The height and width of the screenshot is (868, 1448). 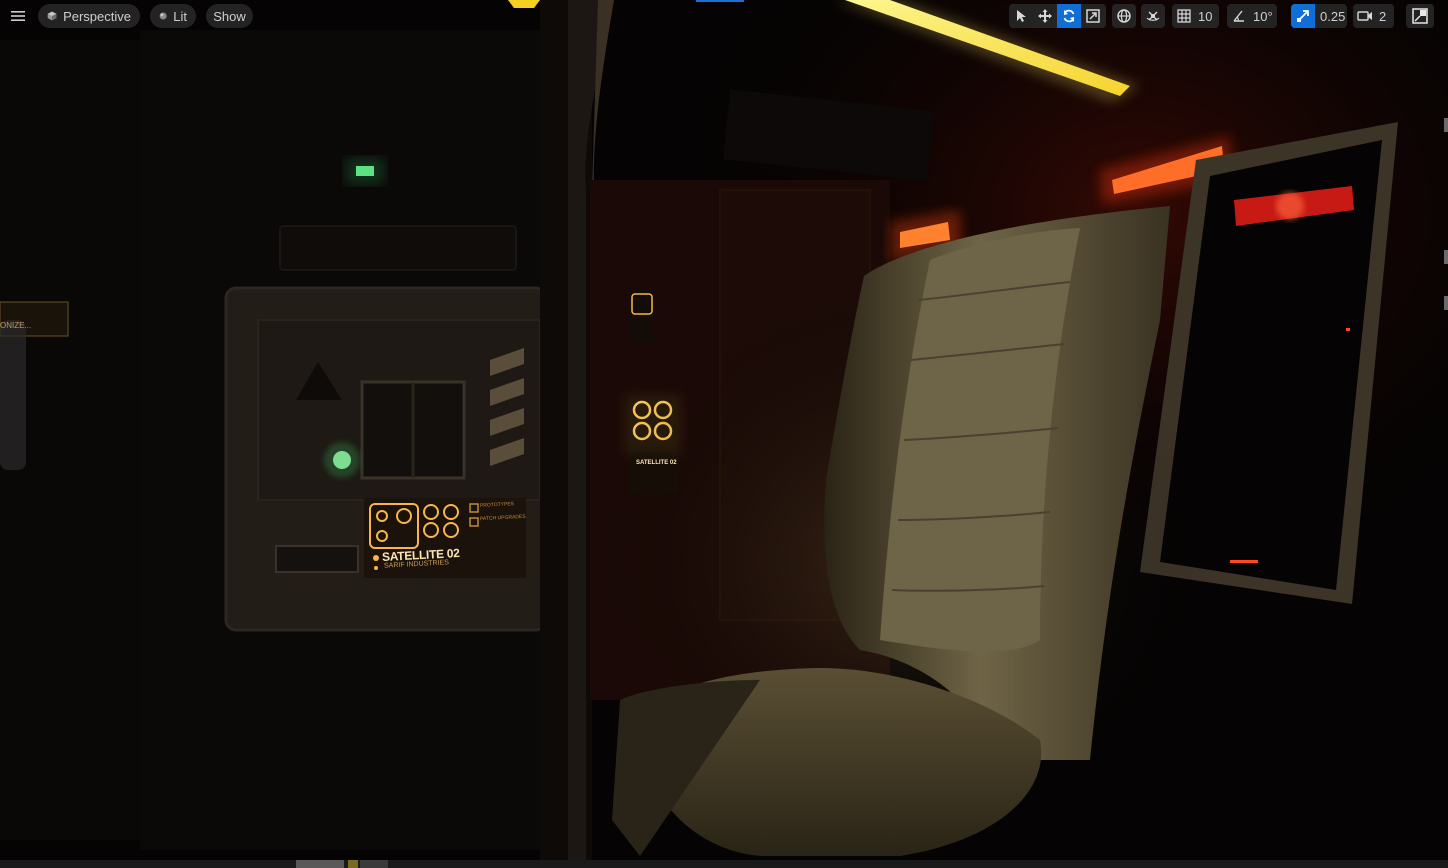 I want to click on cursor-arrow-icon, so click(x=1021, y=16).